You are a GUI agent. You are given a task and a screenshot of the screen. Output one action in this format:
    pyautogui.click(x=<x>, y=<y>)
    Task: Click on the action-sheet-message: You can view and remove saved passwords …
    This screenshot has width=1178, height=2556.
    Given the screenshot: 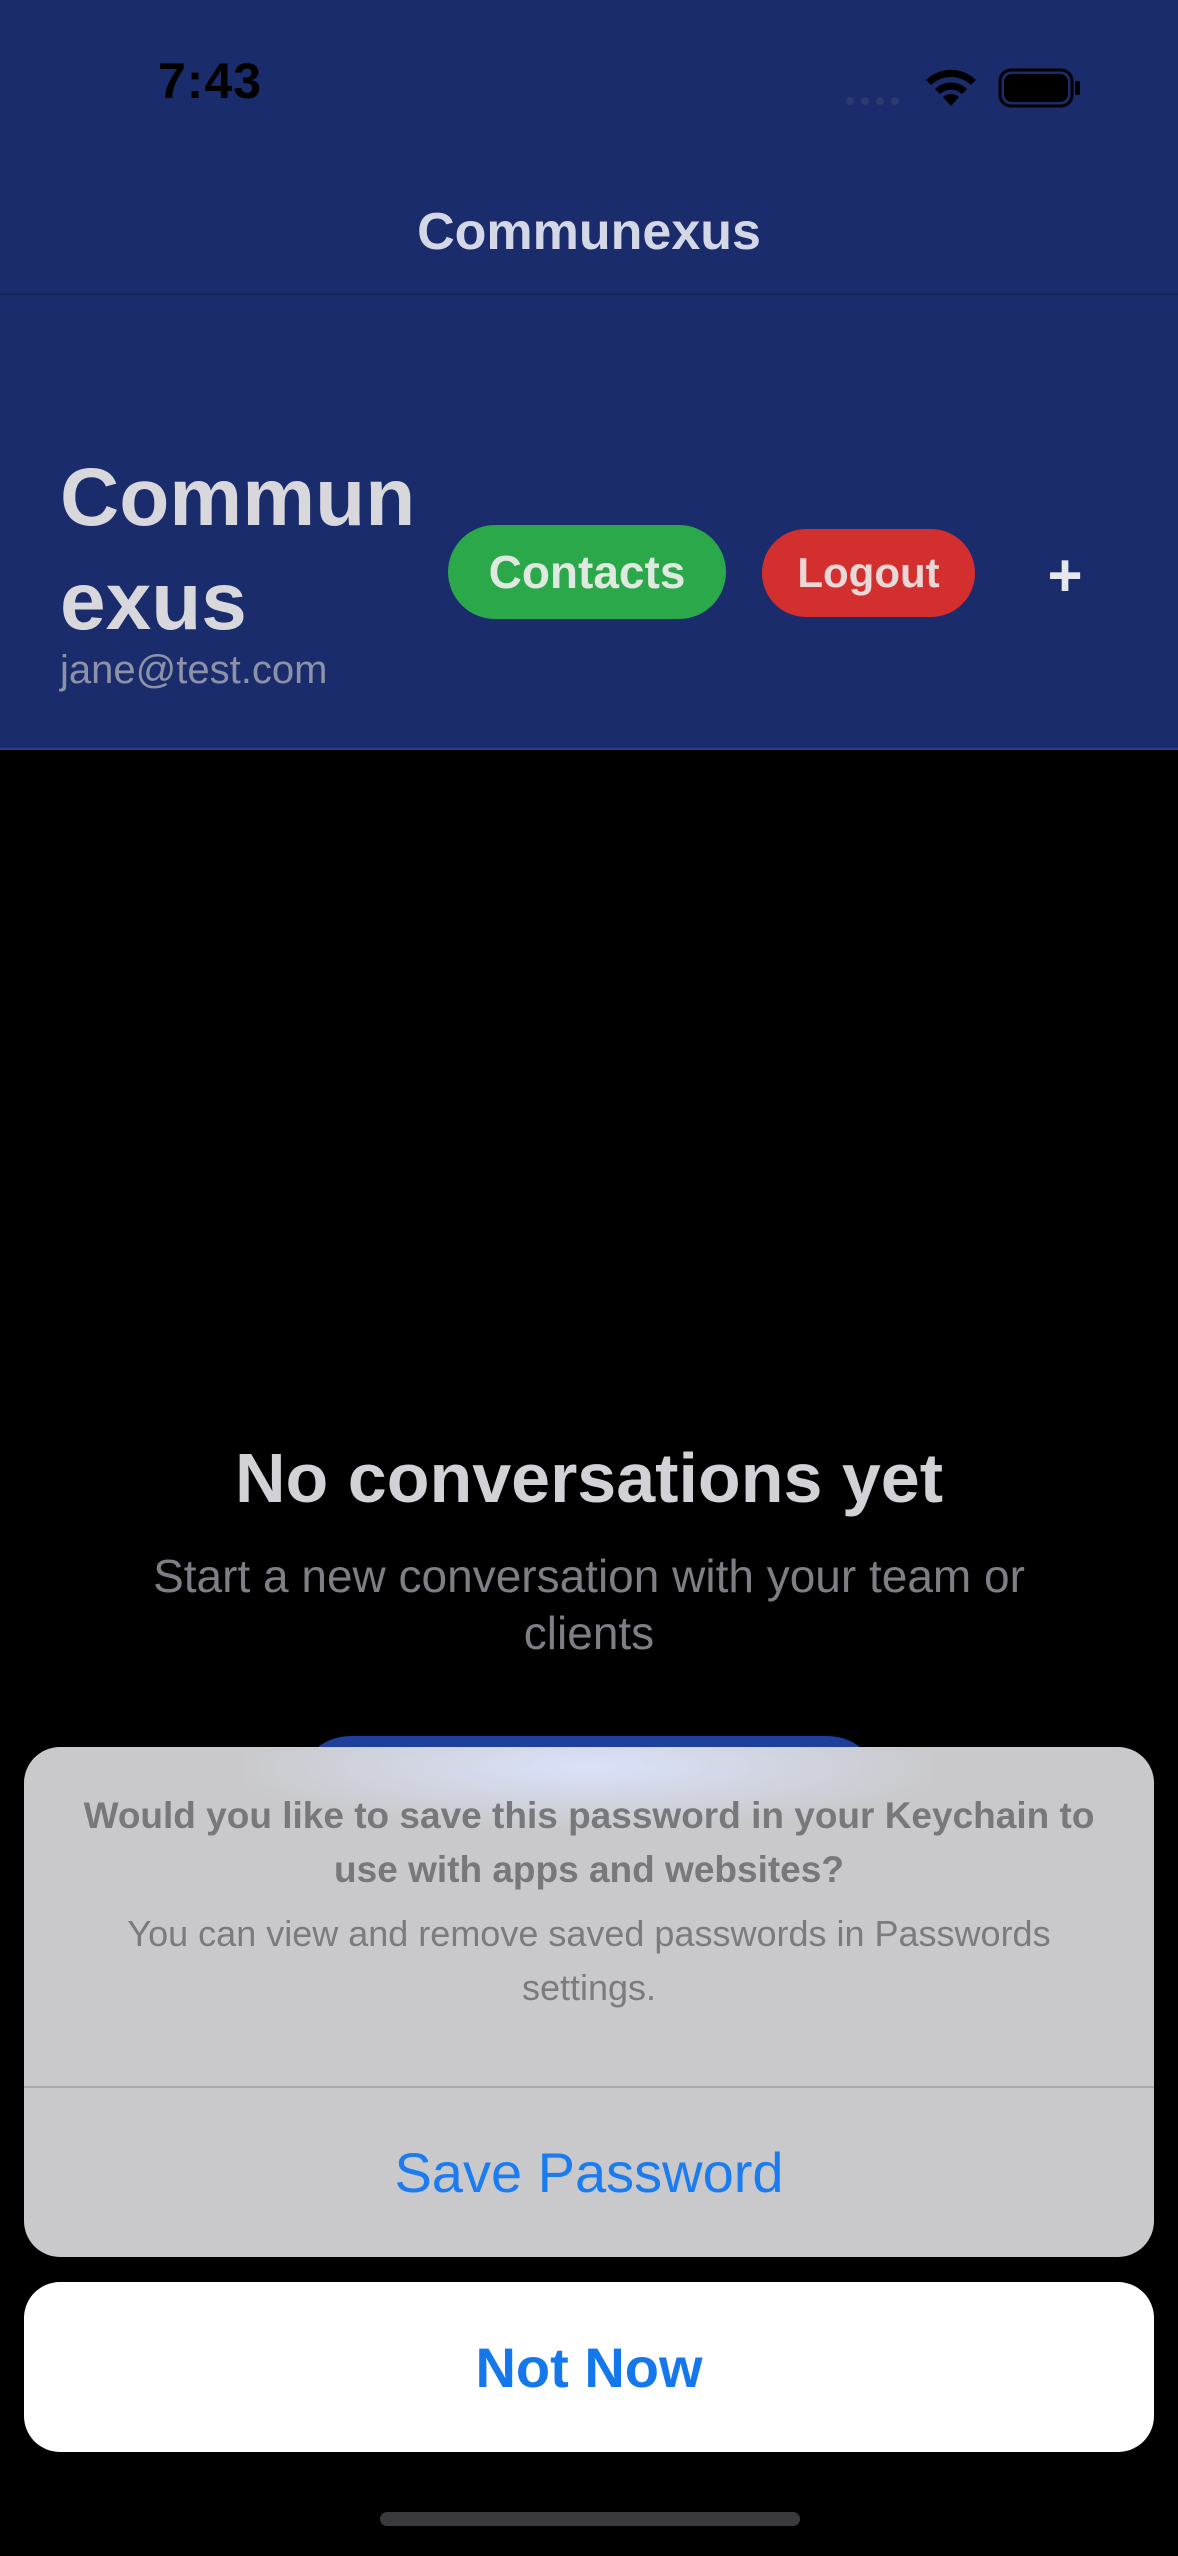 What is the action you would take?
    pyautogui.click(x=589, y=1960)
    